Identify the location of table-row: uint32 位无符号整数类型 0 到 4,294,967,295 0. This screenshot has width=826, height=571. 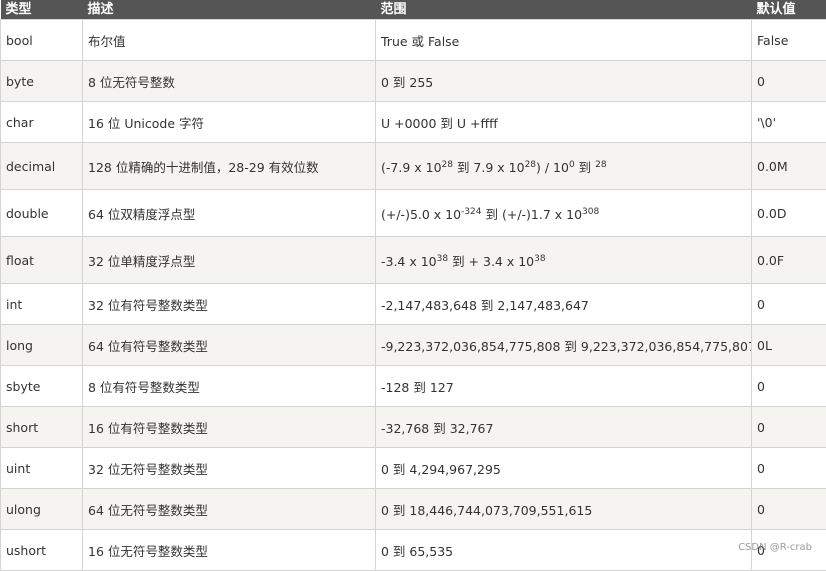
(413, 468).